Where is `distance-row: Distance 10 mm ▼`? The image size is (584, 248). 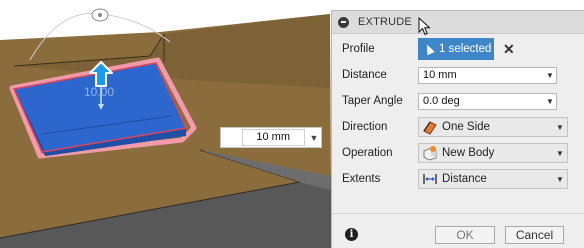
distance-row: Distance 10 mm ▼ is located at coordinates (449, 75).